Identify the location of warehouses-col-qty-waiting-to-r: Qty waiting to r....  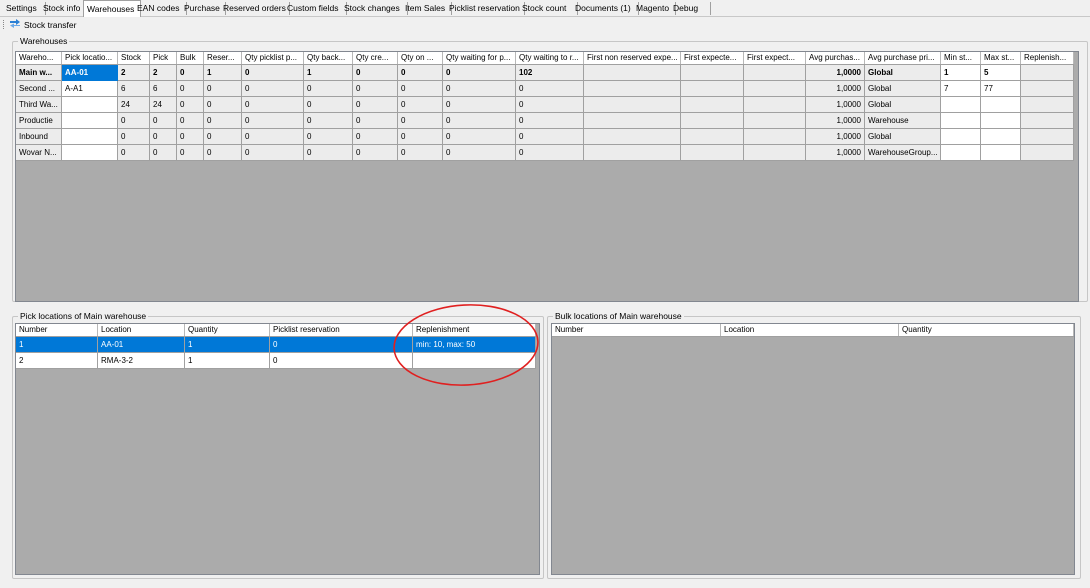
(550, 58).